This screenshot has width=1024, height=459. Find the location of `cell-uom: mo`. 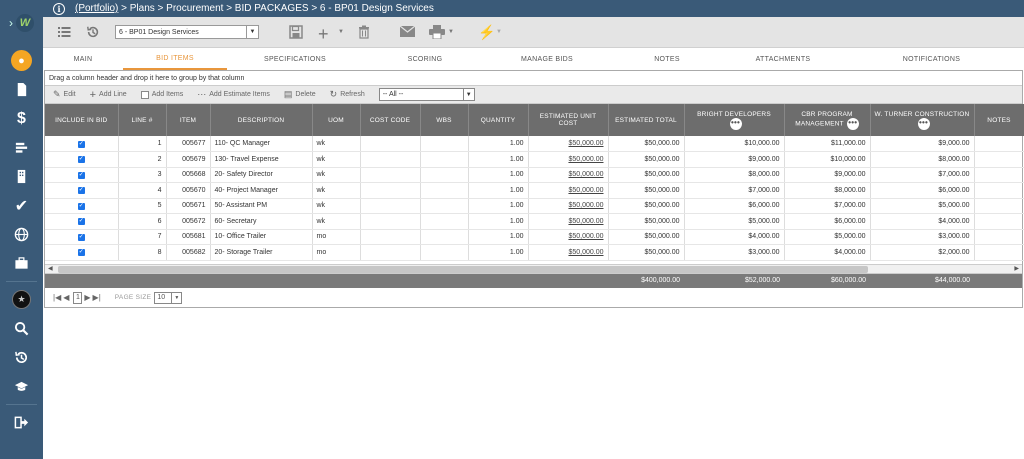

cell-uom: mo is located at coordinates (336, 237).